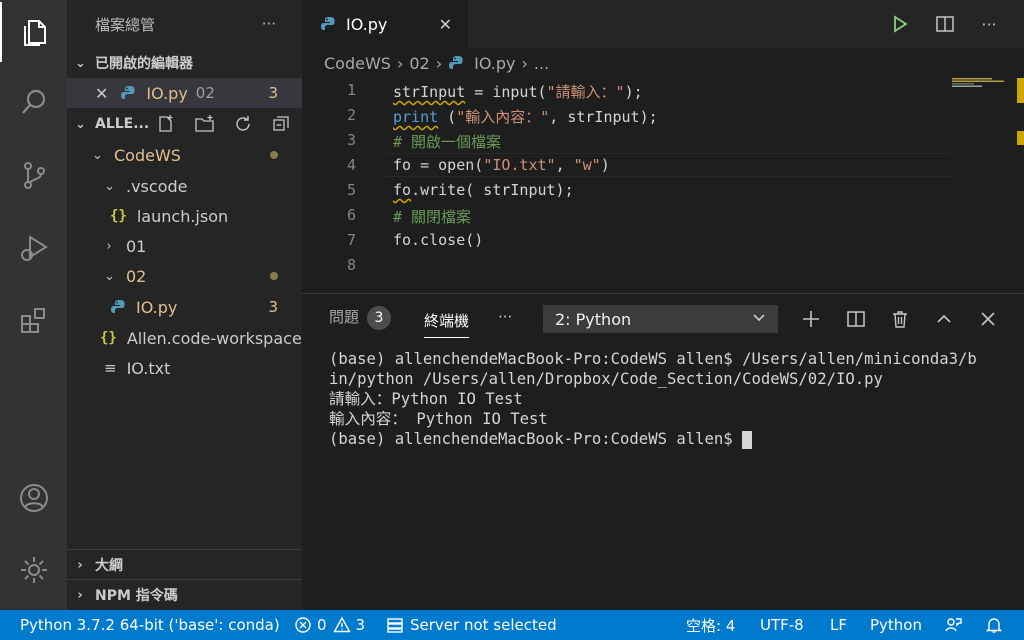  What do you see at coordinates (144, 64) in the screenshot?
I see `open-editors-label: 已開啟的編輯器` at bounding box center [144, 64].